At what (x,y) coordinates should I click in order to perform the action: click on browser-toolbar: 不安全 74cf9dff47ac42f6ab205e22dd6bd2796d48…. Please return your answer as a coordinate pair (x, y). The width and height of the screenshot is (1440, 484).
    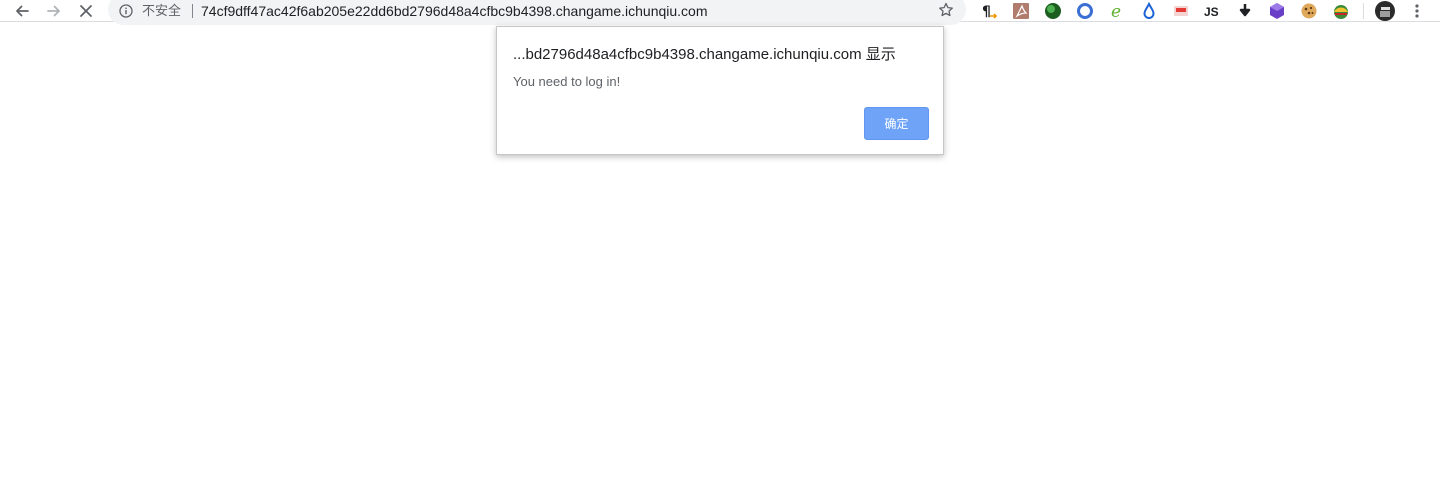
    Looking at the image, I should click on (720, 12).